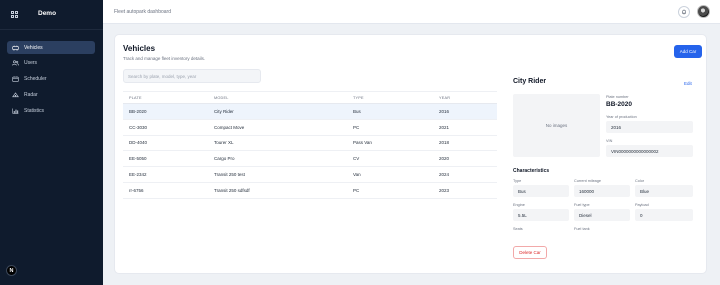 Image resolution: width=720 pixels, height=285 pixels. I want to click on cell-year: 2018, so click(444, 143).